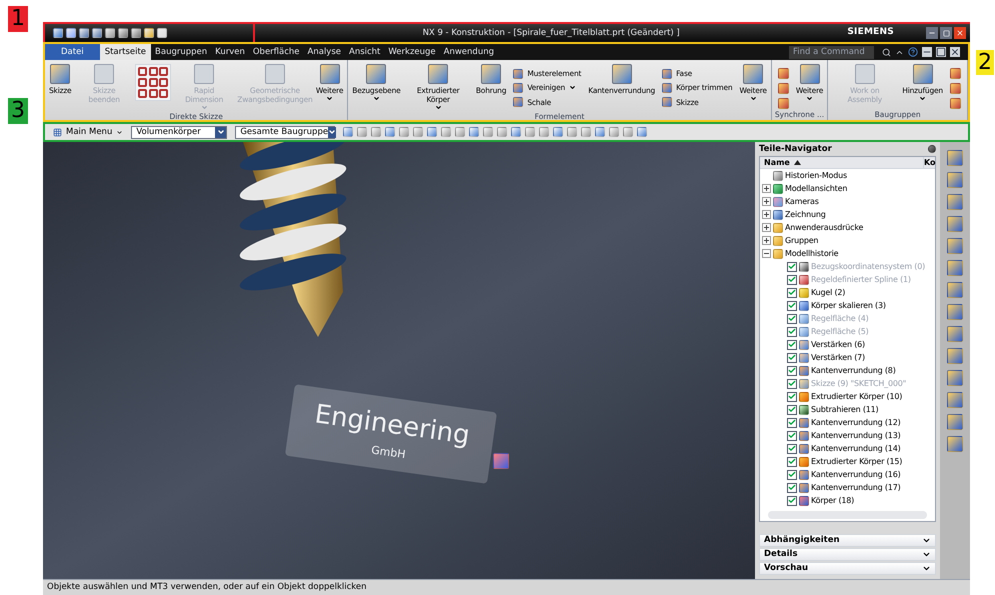  I want to click on tree-item-label: Kantenverrundung (16), so click(856, 474).